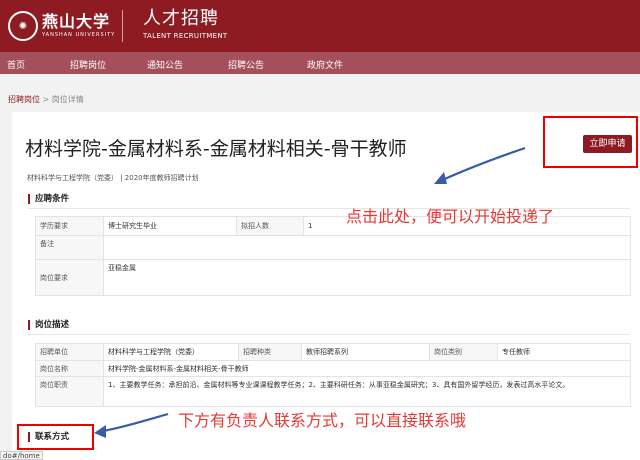 This screenshot has width=640, height=460. Describe the element at coordinates (21, 455) in the screenshot. I see `status-bar-url: do#/home` at that location.